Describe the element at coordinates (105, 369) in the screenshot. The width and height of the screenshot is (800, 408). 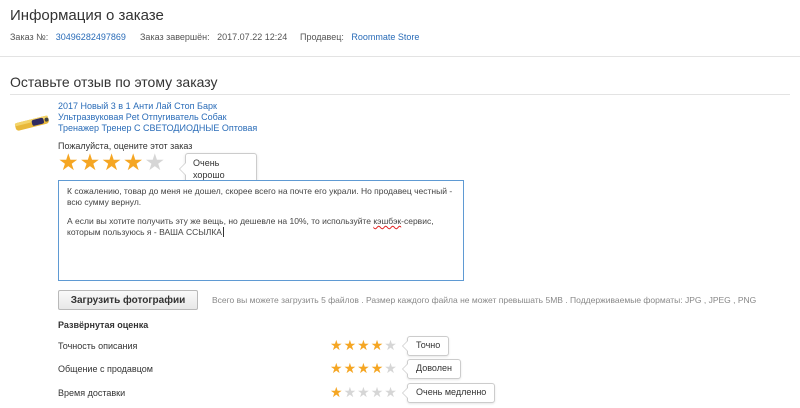
I see `rating-label-communication: Общение с продавцом` at that location.